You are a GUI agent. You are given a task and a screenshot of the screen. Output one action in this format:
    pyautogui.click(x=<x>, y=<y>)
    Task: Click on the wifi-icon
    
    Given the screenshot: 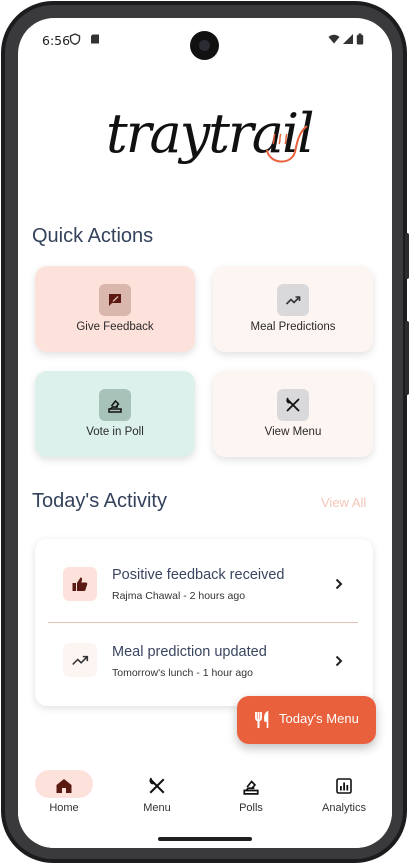 What is the action you would take?
    pyautogui.click(x=334, y=39)
    